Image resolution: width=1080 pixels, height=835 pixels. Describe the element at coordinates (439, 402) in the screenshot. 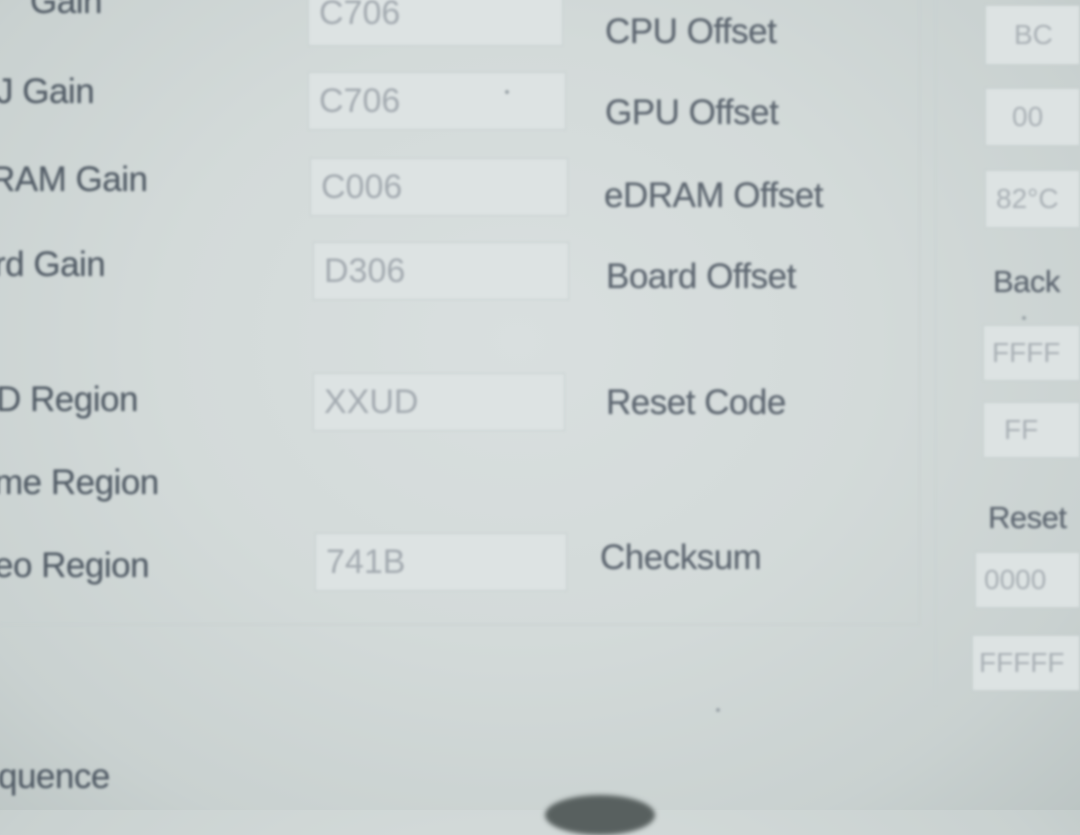

I see `dvd-region-field: XXUD` at that location.